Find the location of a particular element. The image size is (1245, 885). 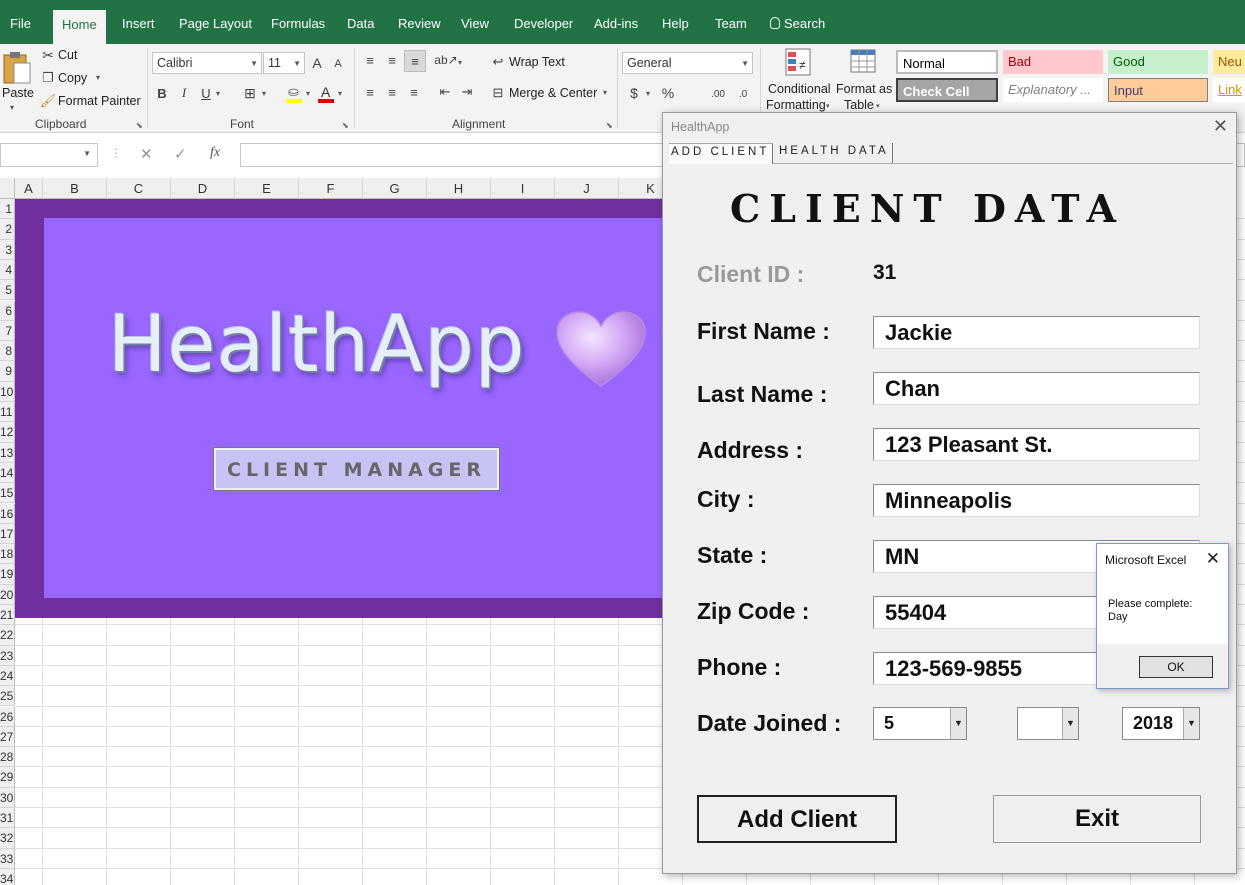

row-header: 32 is located at coordinates (7, 838).